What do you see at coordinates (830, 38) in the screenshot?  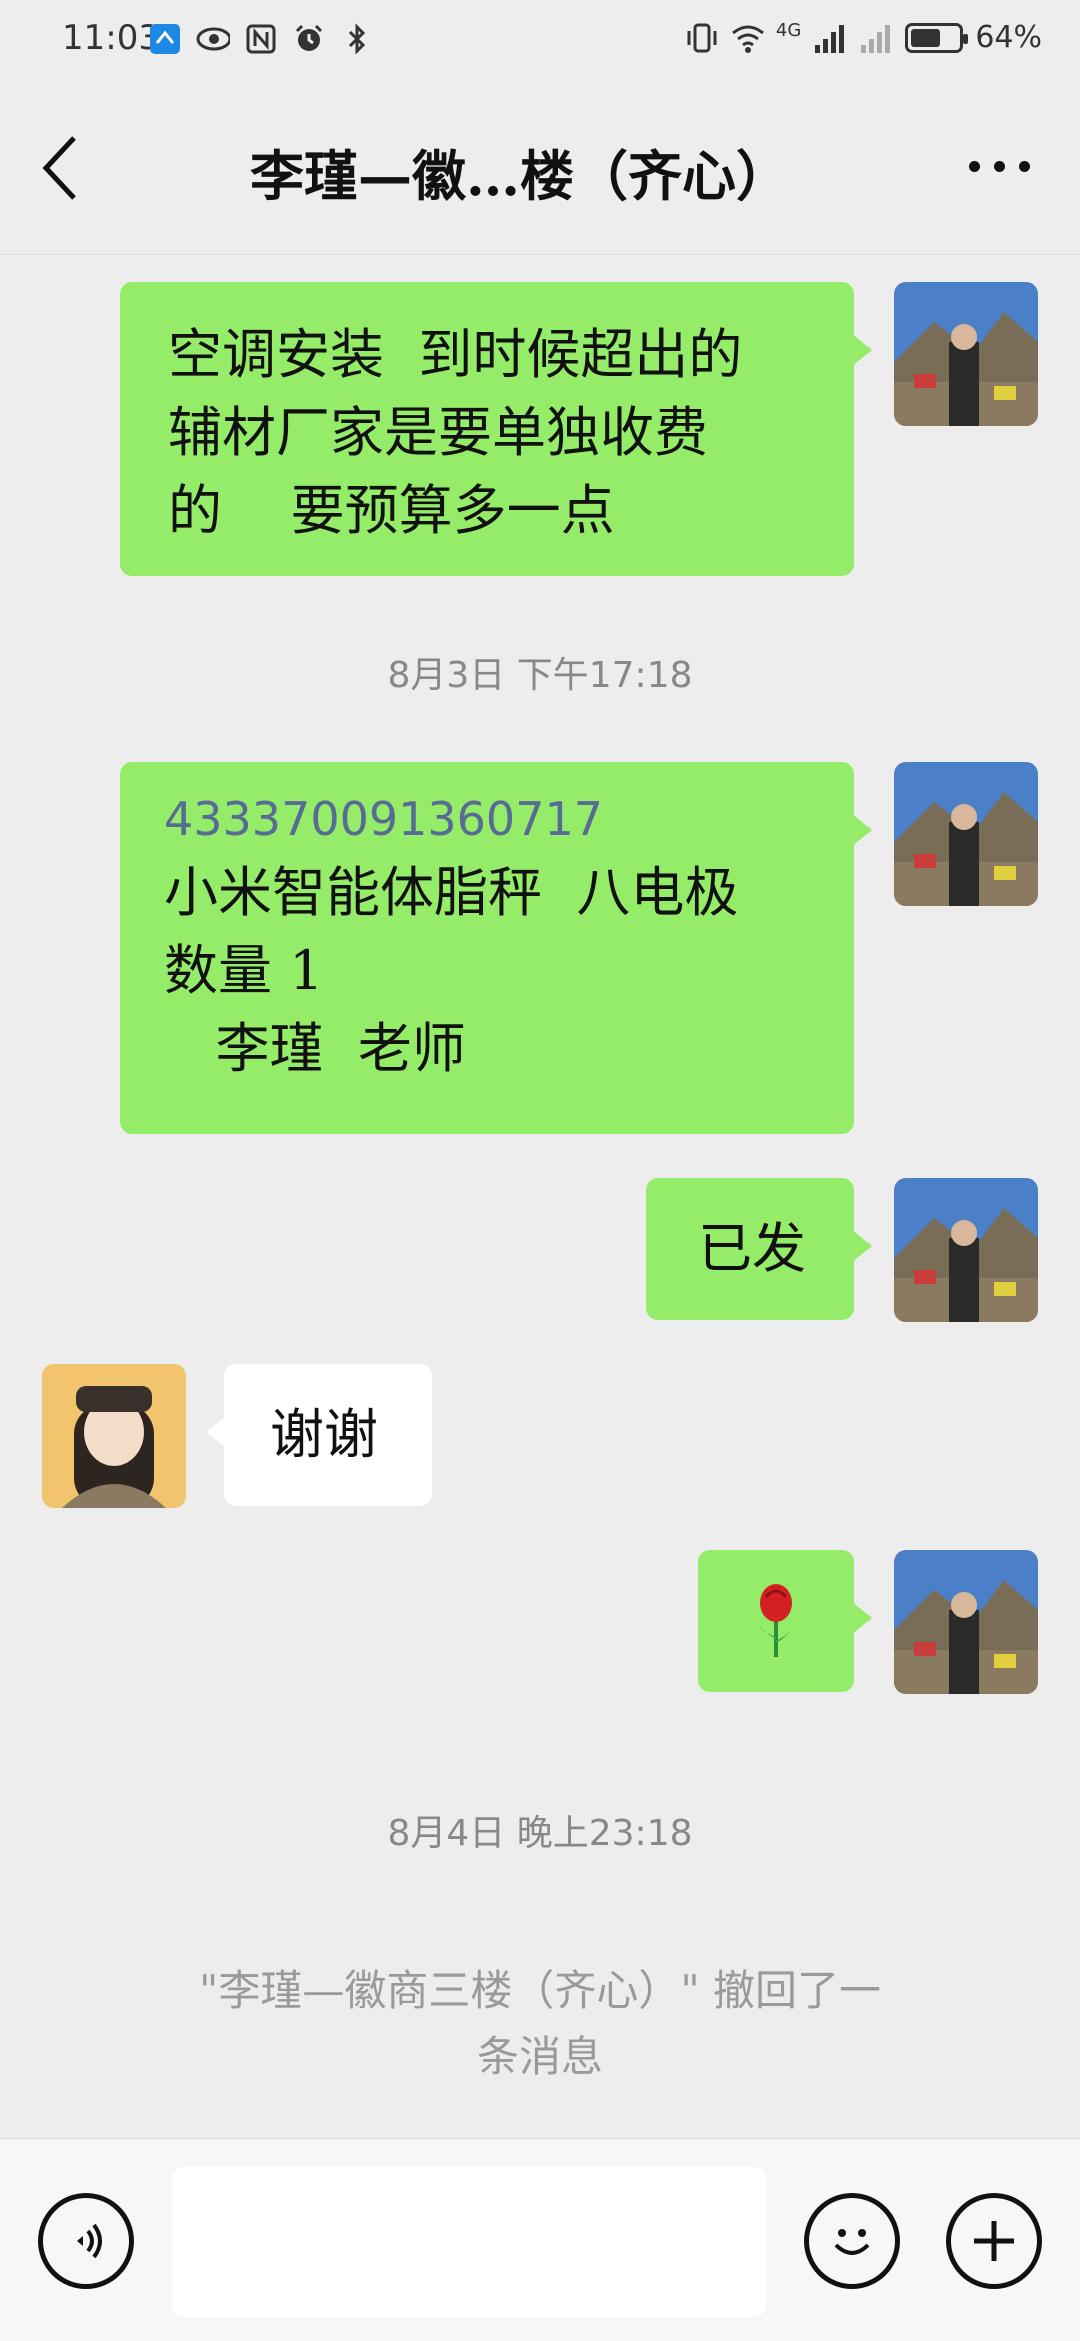 I see `signal-icon` at bounding box center [830, 38].